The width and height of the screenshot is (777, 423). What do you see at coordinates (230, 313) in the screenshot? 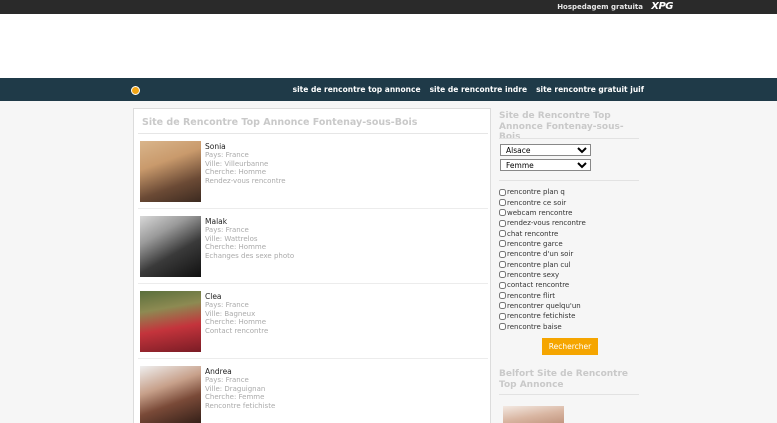
I see `profile-city: Ville: Bagneux` at bounding box center [230, 313].